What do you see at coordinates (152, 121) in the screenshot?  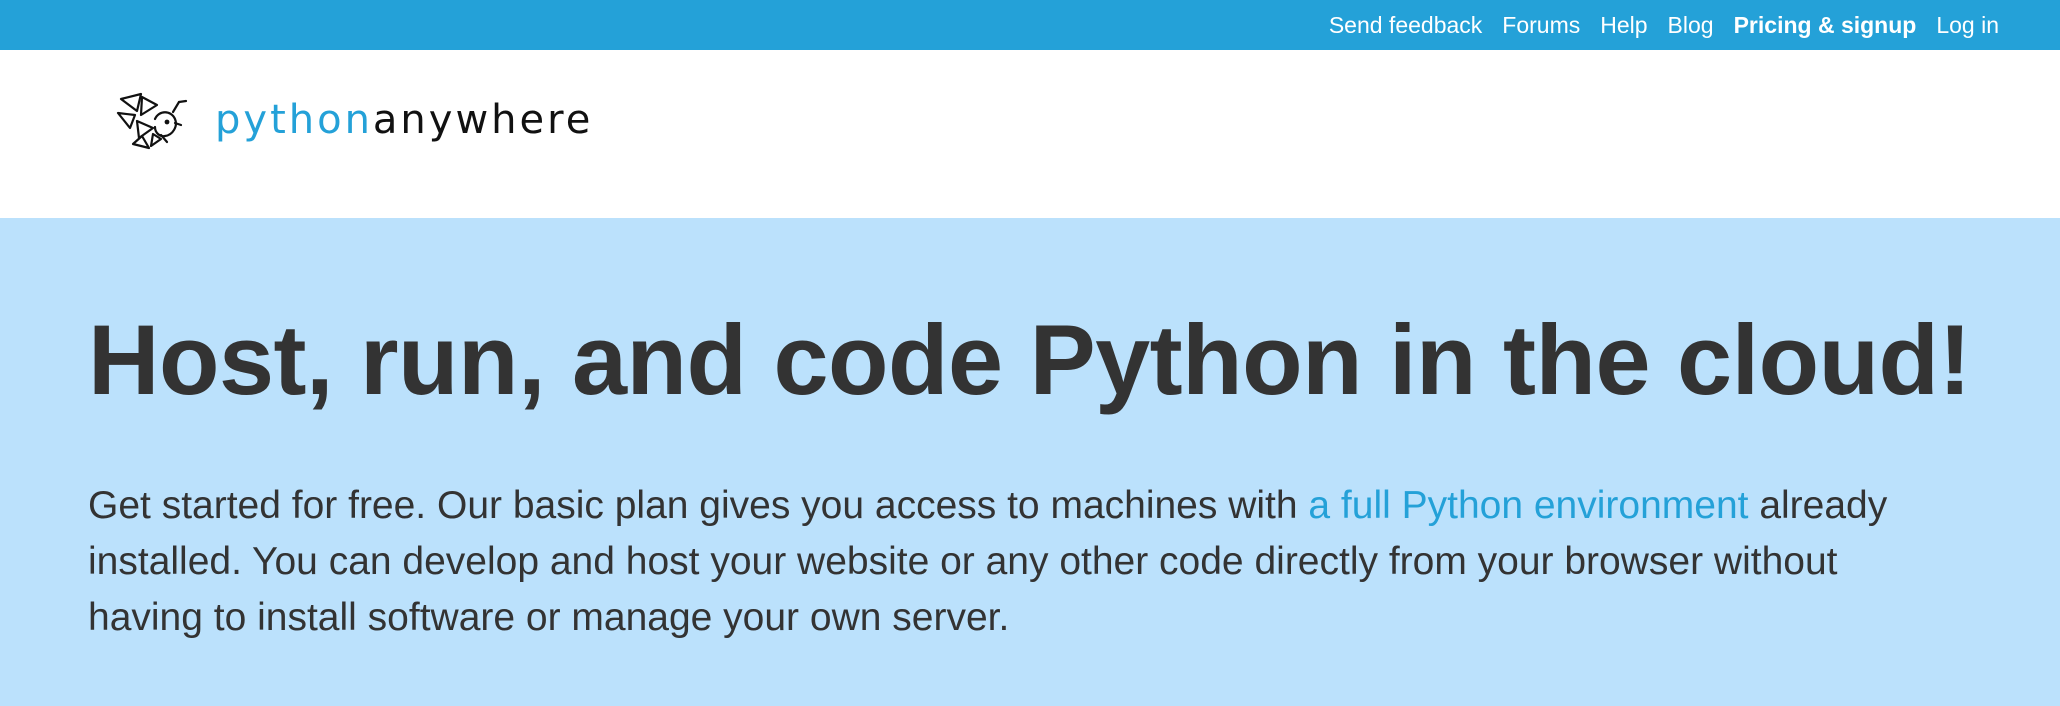 I see `snake-logo-icon` at bounding box center [152, 121].